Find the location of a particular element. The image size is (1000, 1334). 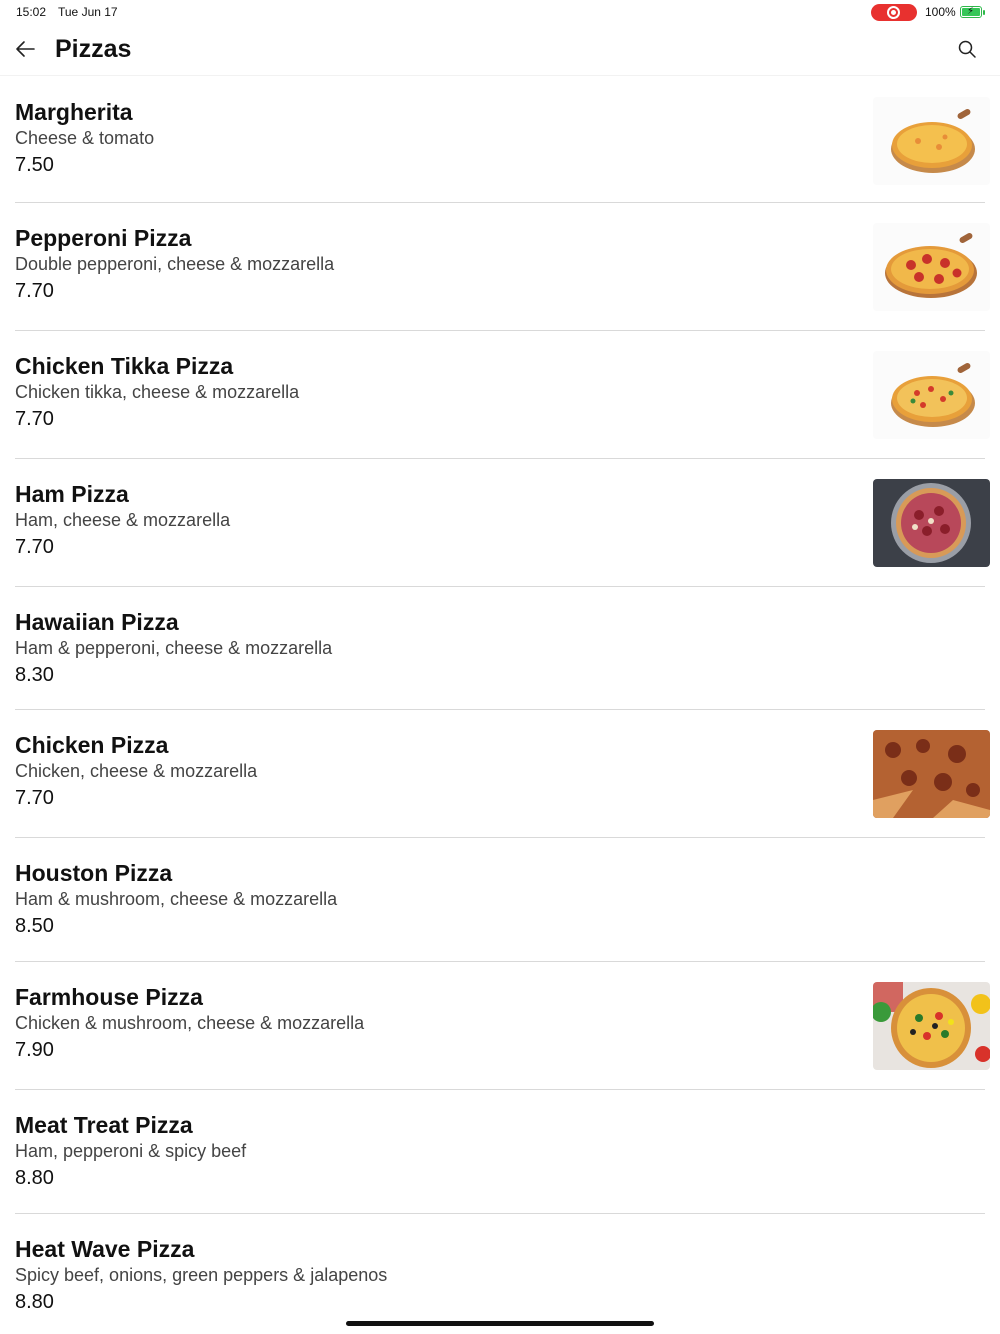

chicken-pizza-image is located at coordinates (931, 774).